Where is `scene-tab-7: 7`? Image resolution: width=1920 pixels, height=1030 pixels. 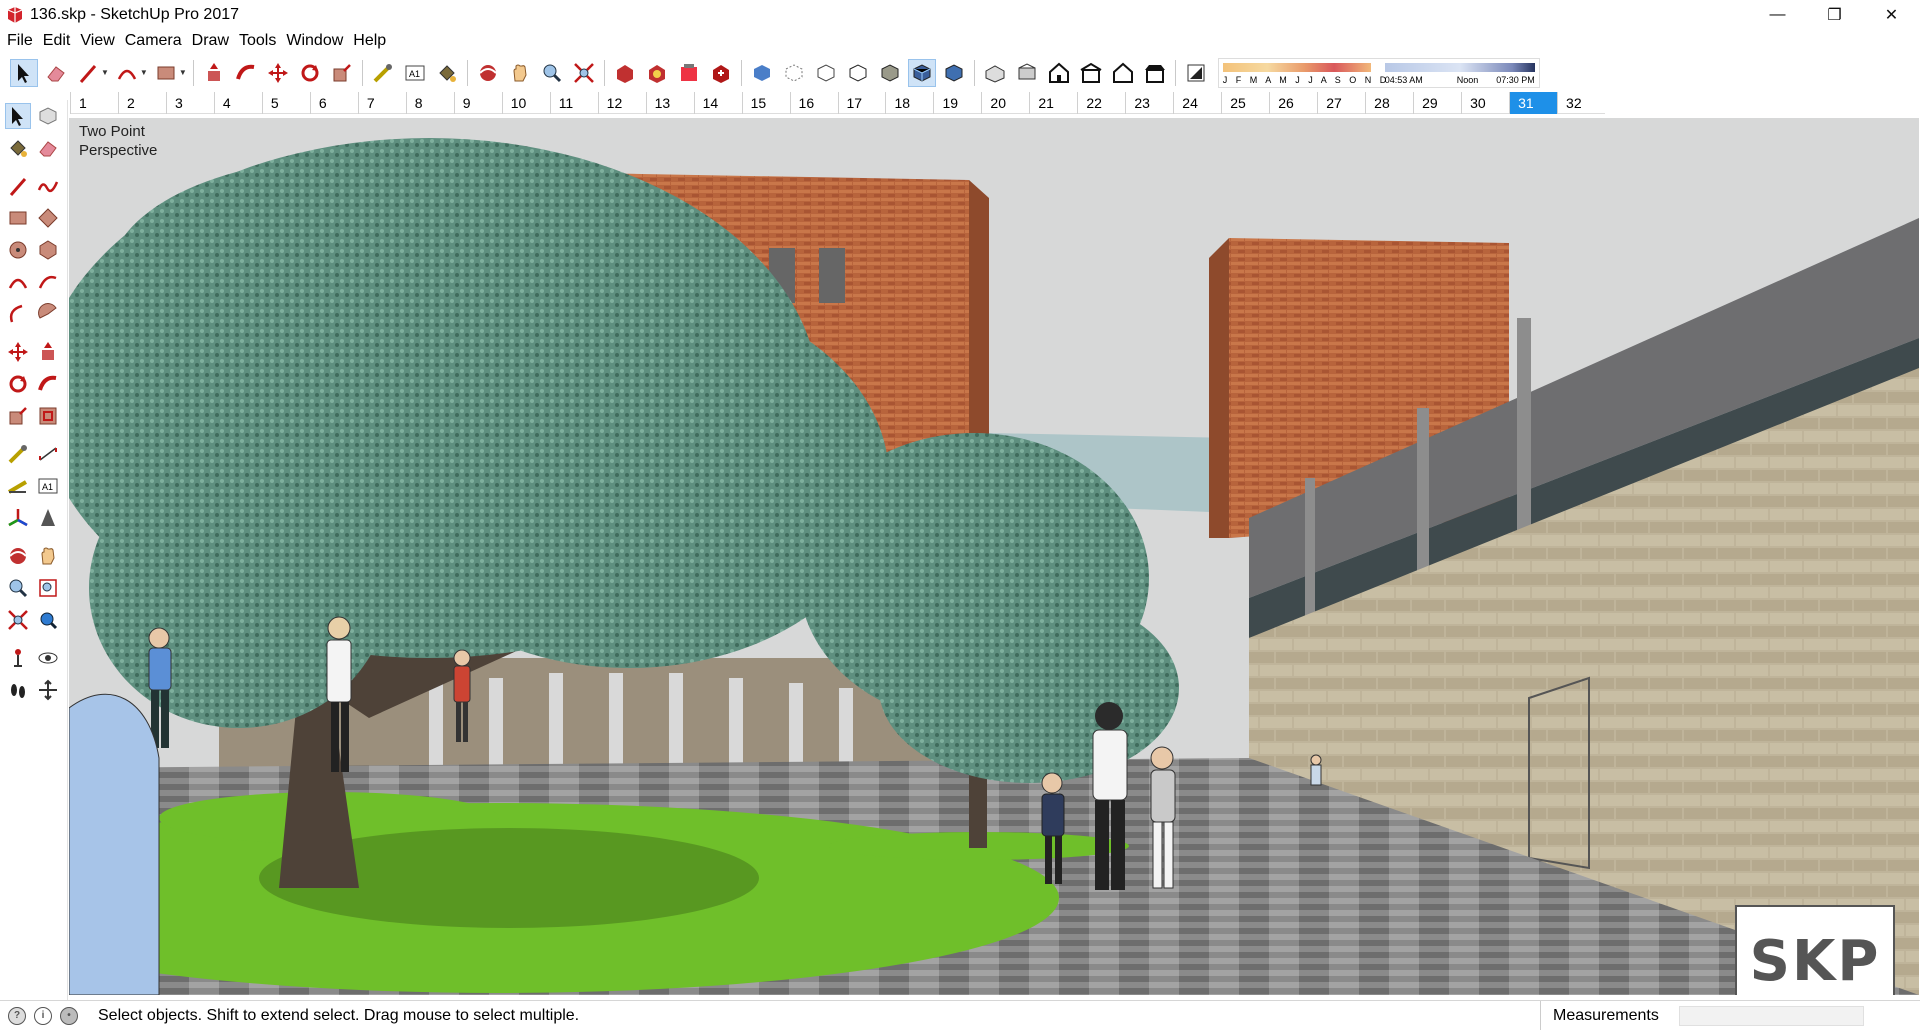 scene-tab-7: 7 is located at coordinates (381, 102).